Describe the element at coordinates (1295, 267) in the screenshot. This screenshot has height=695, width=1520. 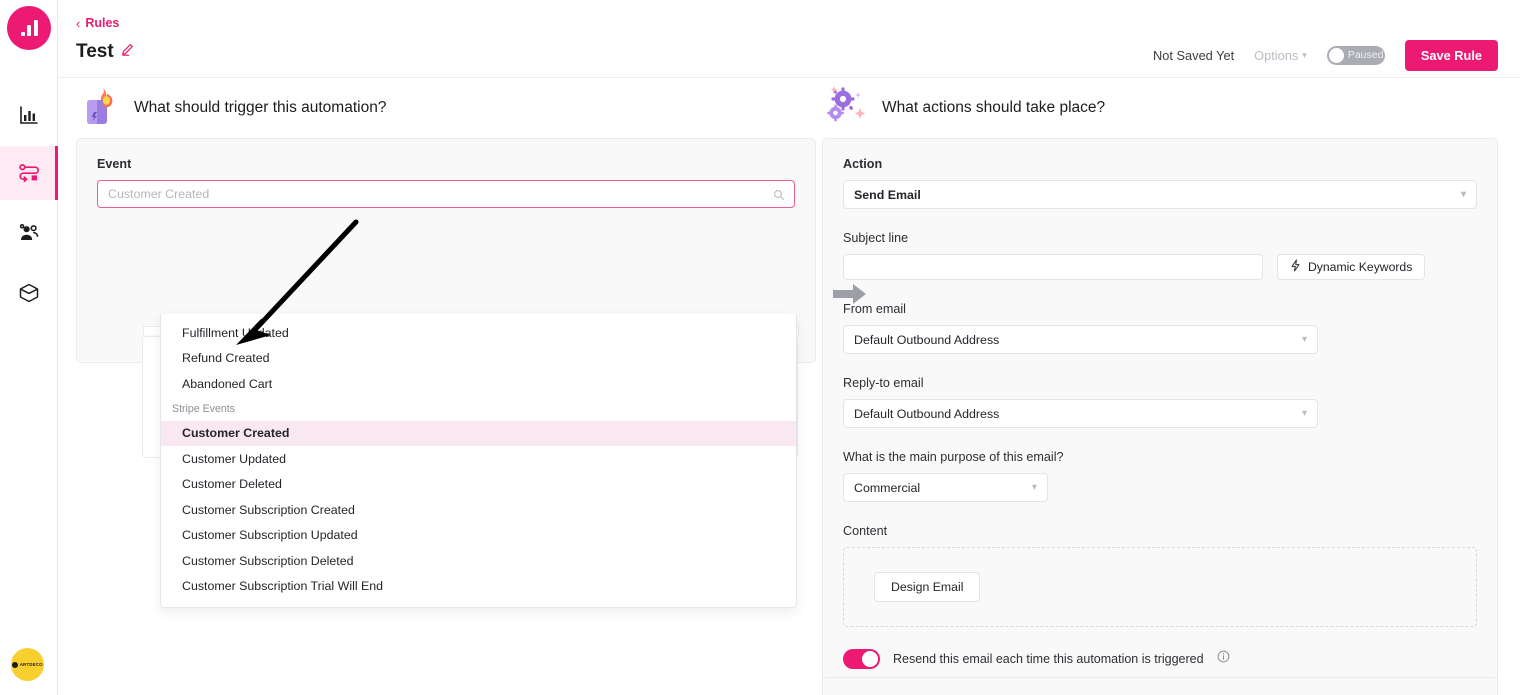
I see `lightning-icon` at that location.